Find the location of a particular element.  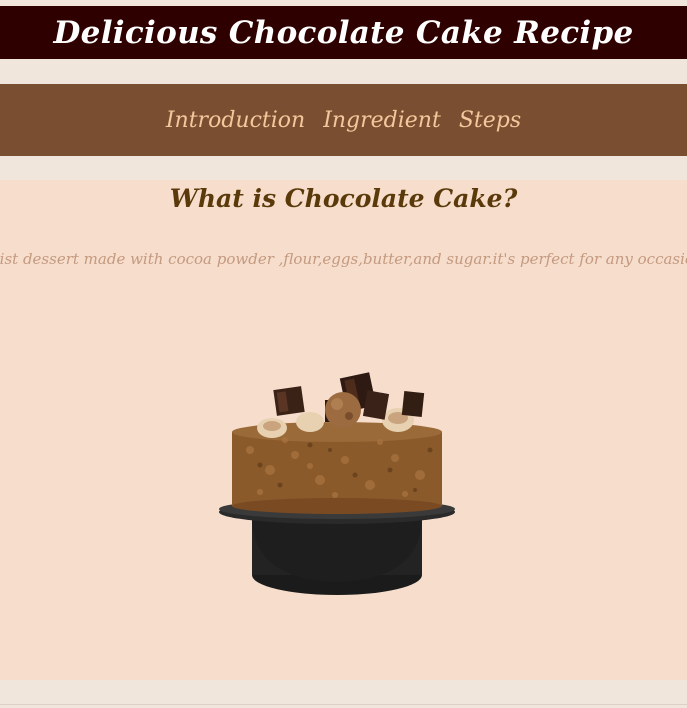

nav-link-ingredient: Ingredient is located at coordinates (382, 120).